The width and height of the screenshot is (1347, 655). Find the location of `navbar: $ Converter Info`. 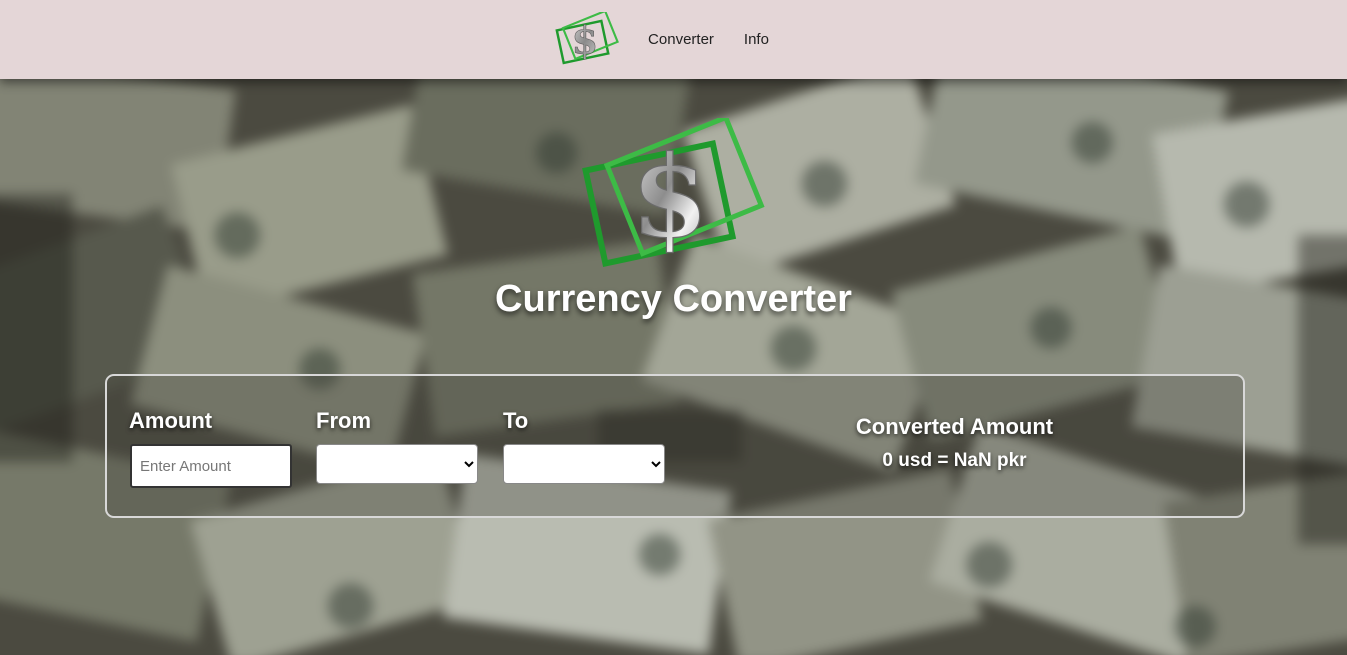

navbar: $ Converter Info is located at coordinates (673, 39).